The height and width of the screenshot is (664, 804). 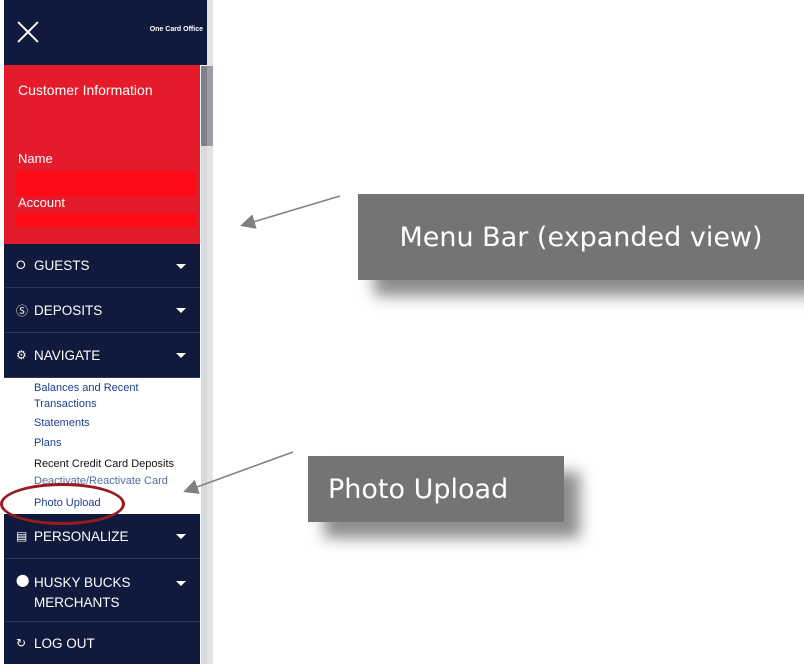 What do you see at coordinates (106, 220) in the screenshot?
I see `account-redaction` at bounding box center [106, 220].